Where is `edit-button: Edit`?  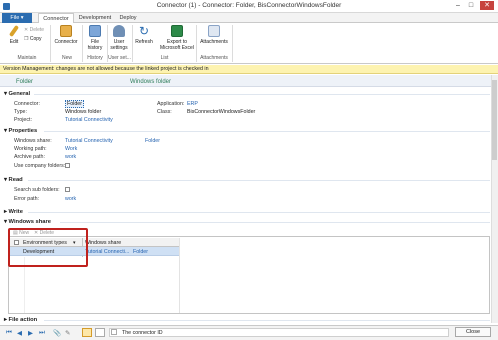
edit-button: Edit is located at coordinates (14, 34).